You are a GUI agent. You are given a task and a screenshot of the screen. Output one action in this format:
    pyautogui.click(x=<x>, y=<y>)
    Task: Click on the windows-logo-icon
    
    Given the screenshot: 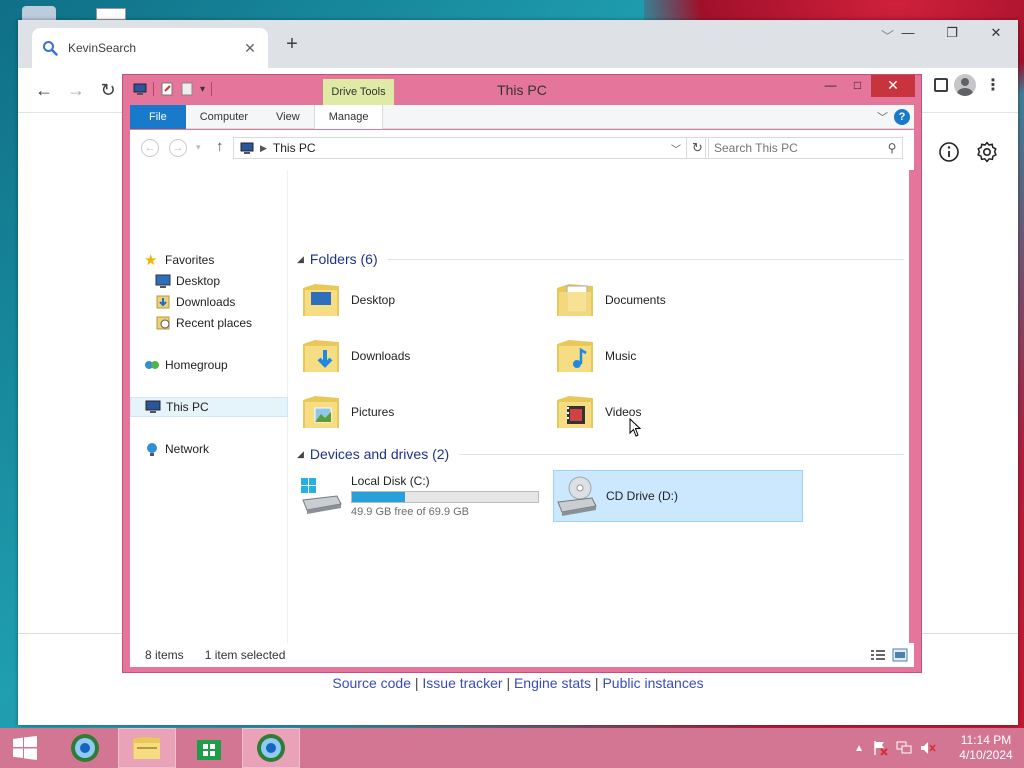 What is the action you would take?
    pyautogui.click(x=25, y=748)
    